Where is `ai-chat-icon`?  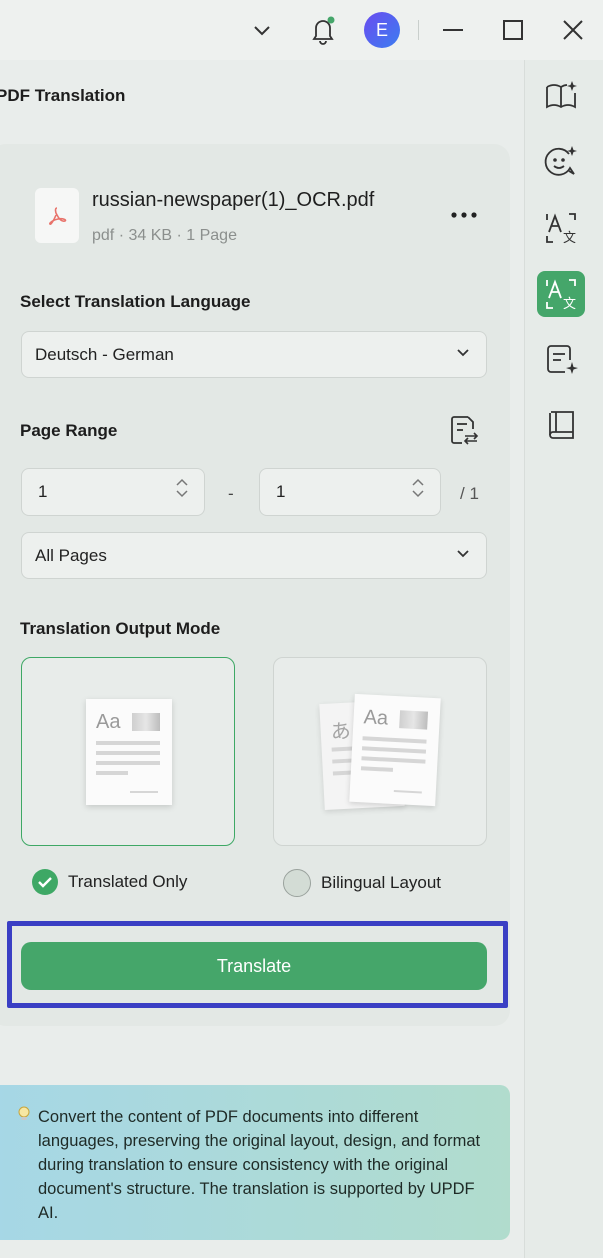
ai-chat-icon is located at coordinates (561, 161).